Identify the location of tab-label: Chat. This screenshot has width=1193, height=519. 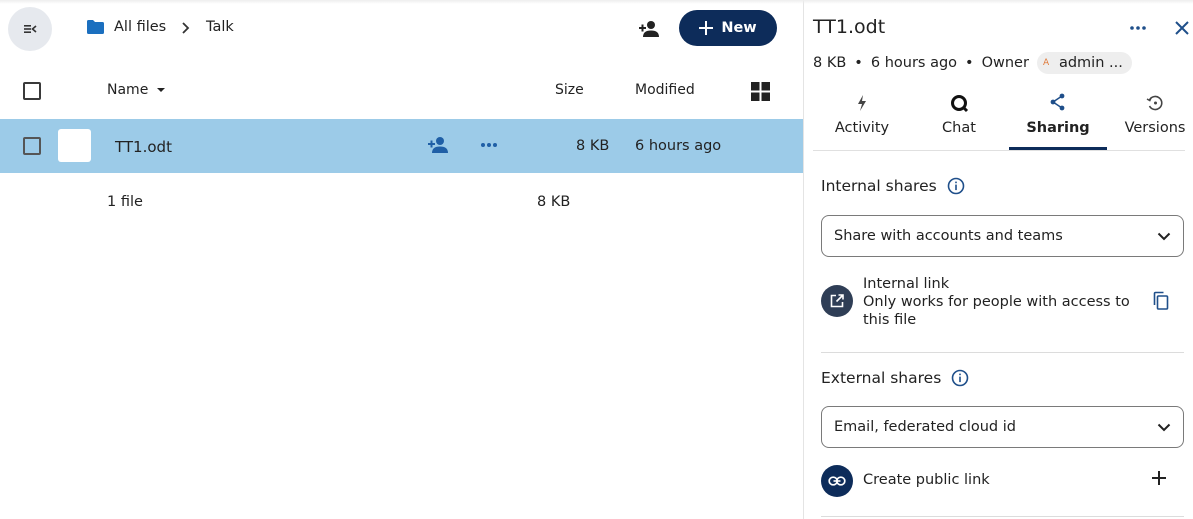
(959, 128).